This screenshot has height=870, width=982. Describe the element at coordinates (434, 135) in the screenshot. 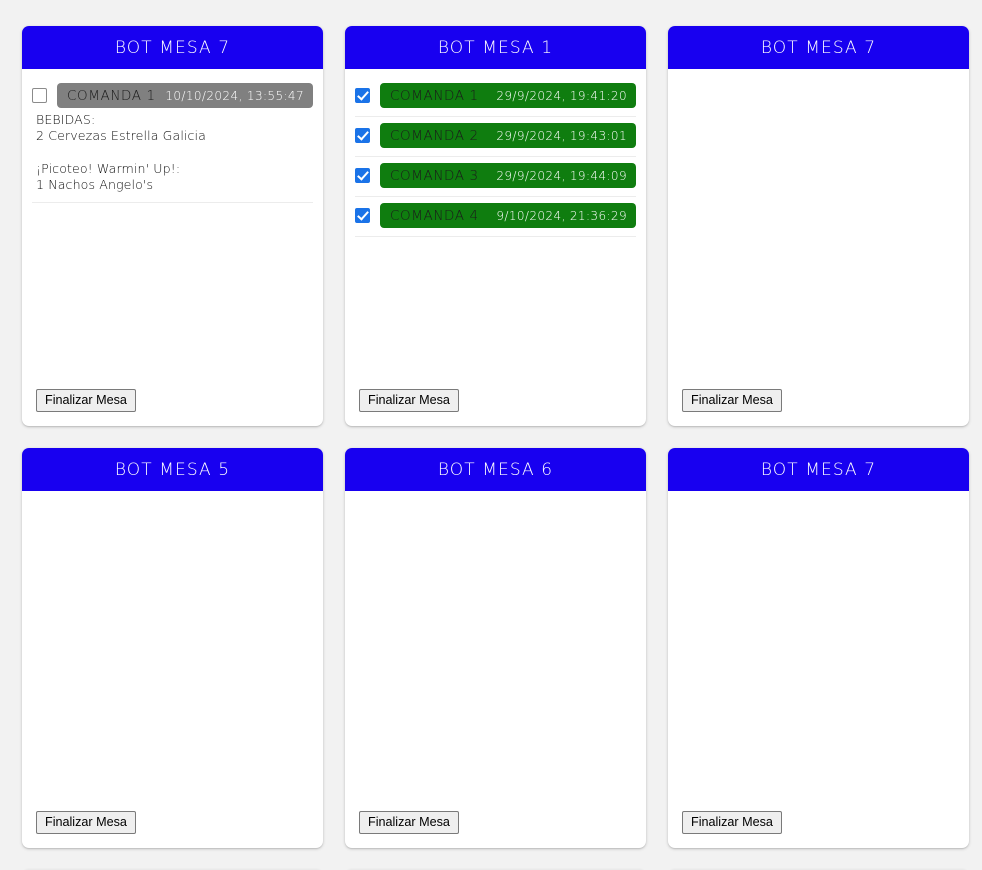

I see `comanda-label: COMANDA 2` at that location.